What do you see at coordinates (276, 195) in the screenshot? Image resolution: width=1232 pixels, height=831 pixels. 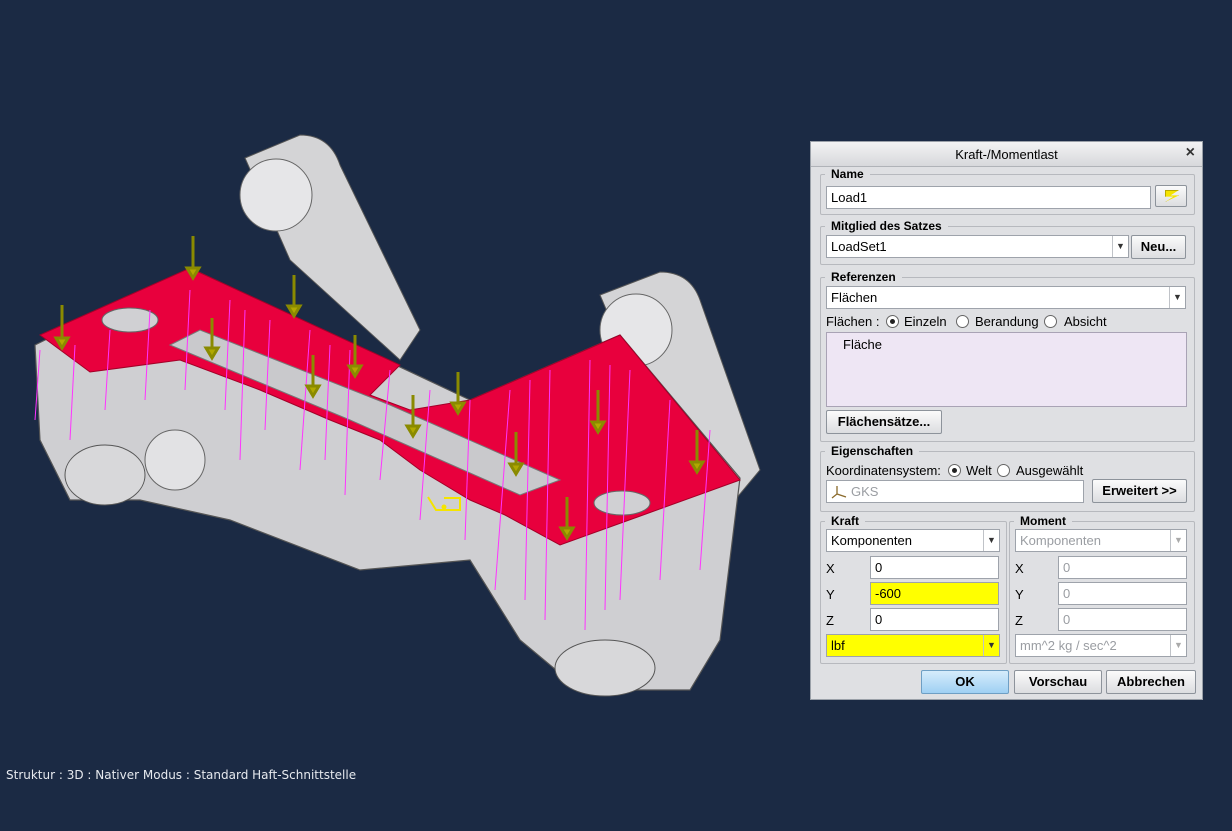 I see `left-bolt-hole` at bounding box center [276, 195].